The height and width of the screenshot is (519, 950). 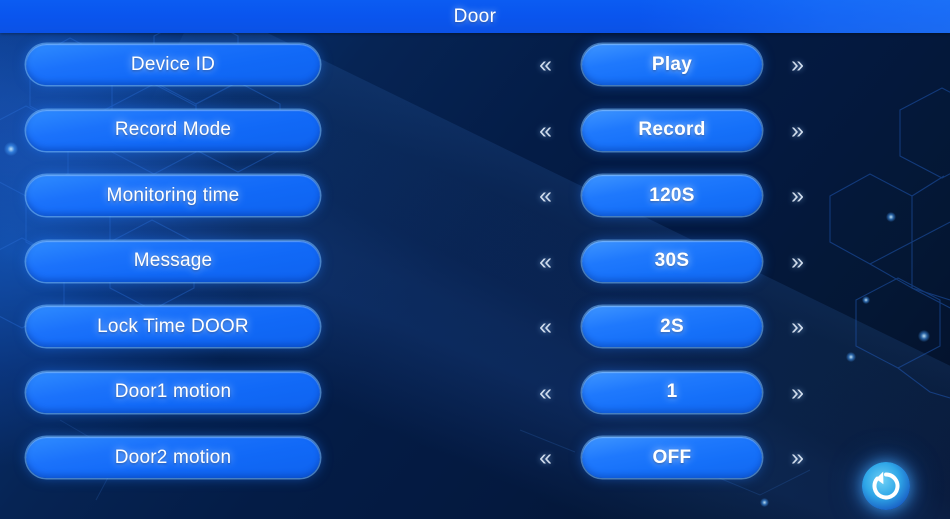 I want to click on setting-value-button: 1, so click(x=672, y=392).